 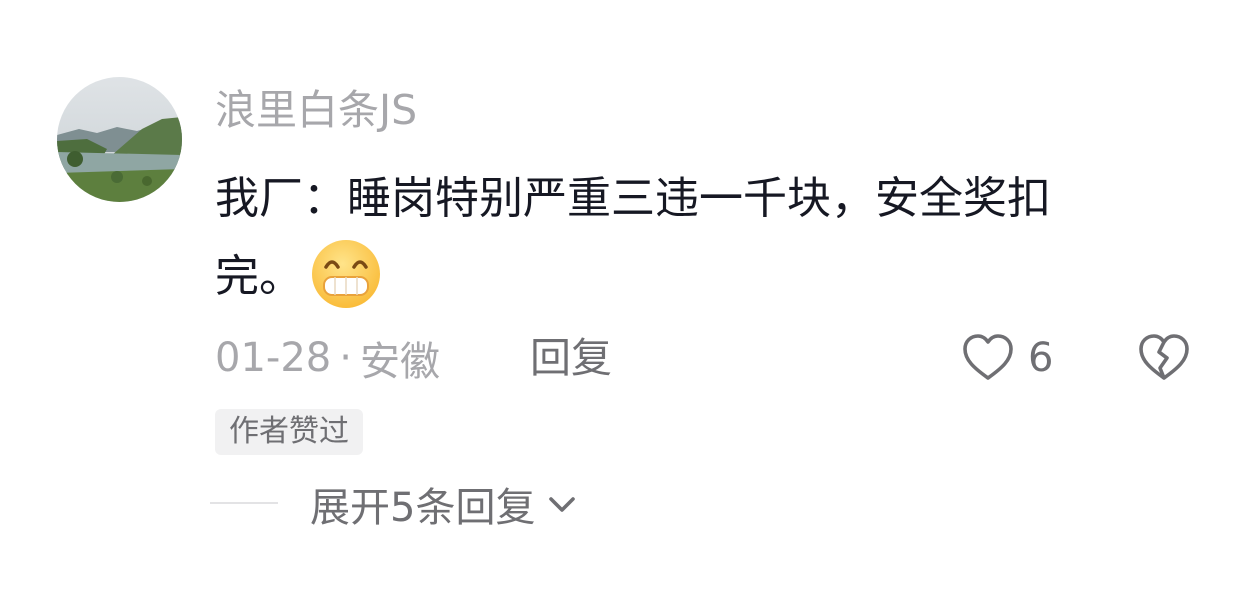 I want to click on comment-text-line: 完。, so click(x=715, y=277).